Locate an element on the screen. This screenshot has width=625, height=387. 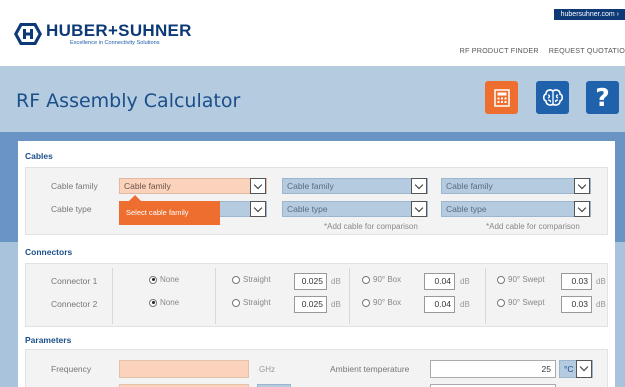
parameters-section-title: Parameters is located at coordinates (48, 340).